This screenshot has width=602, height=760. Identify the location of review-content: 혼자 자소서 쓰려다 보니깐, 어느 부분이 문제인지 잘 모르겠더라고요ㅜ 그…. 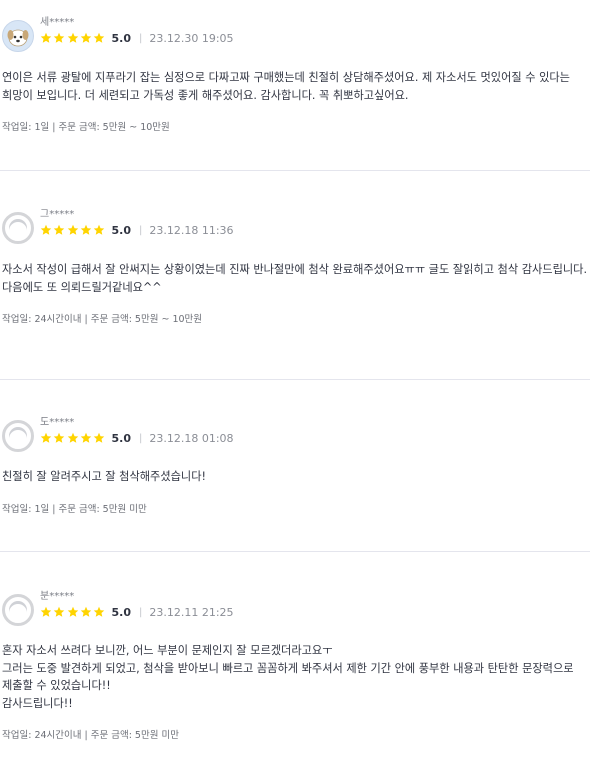
(288, 677).